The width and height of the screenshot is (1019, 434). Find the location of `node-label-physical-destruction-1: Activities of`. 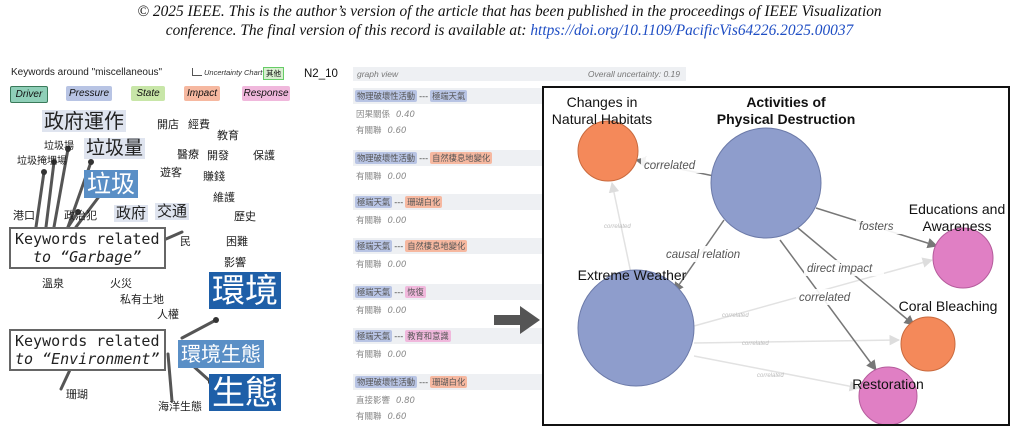

node-label-physical-destruction-1: Activities of is located at coordinates (786, 102).